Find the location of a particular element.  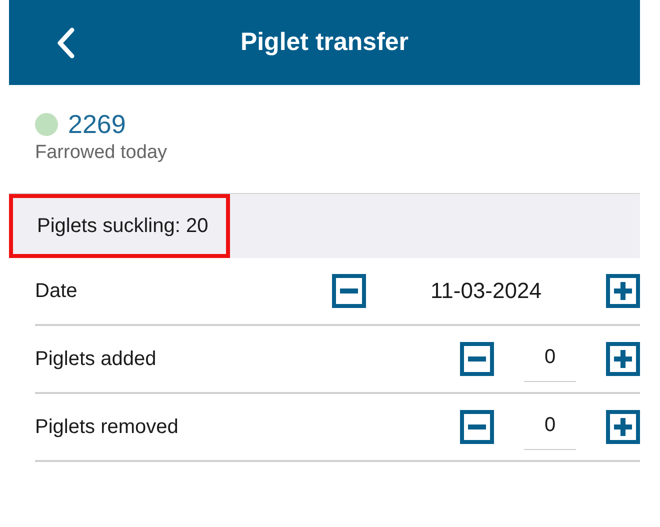

row-label: Piglets added is located at coordinates (95, 359).